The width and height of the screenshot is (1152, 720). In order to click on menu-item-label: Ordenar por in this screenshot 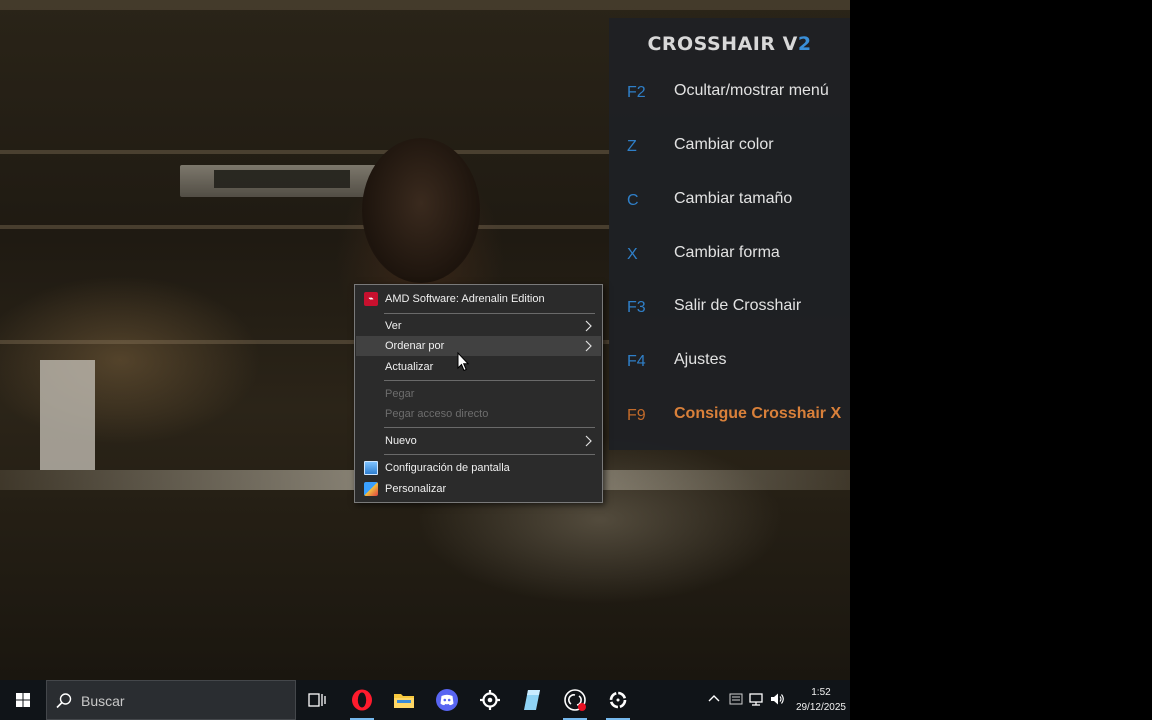, I will do `click(415, 346)`.